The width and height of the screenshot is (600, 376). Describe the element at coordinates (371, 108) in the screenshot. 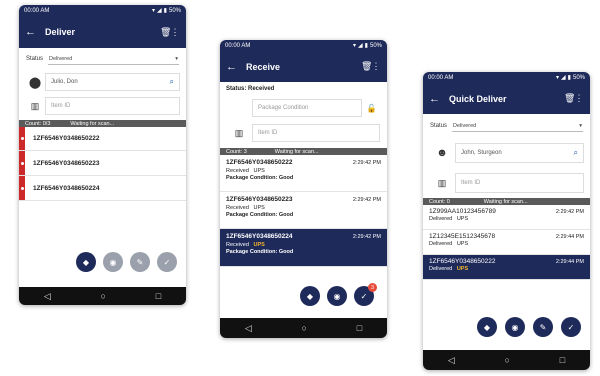

I see `lock-icon: 🔓` at that location.